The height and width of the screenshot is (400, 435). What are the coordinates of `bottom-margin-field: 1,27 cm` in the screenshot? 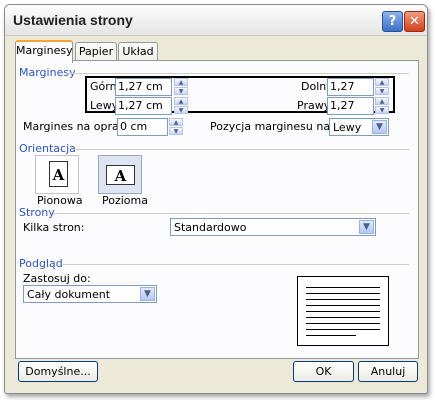 It's located at (350, 93).